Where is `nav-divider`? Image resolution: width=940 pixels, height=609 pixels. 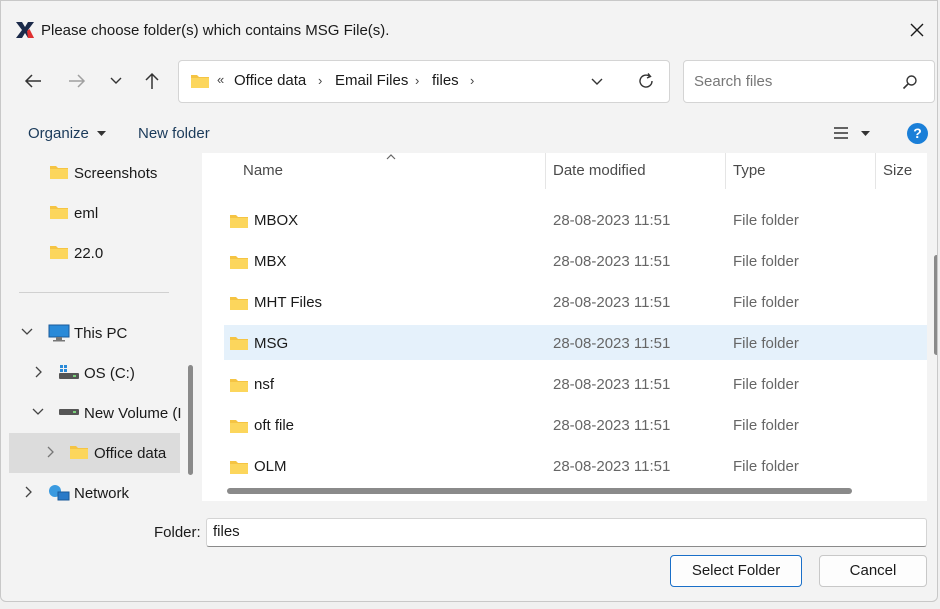 nav-divider is located at coordinates (94, 292).